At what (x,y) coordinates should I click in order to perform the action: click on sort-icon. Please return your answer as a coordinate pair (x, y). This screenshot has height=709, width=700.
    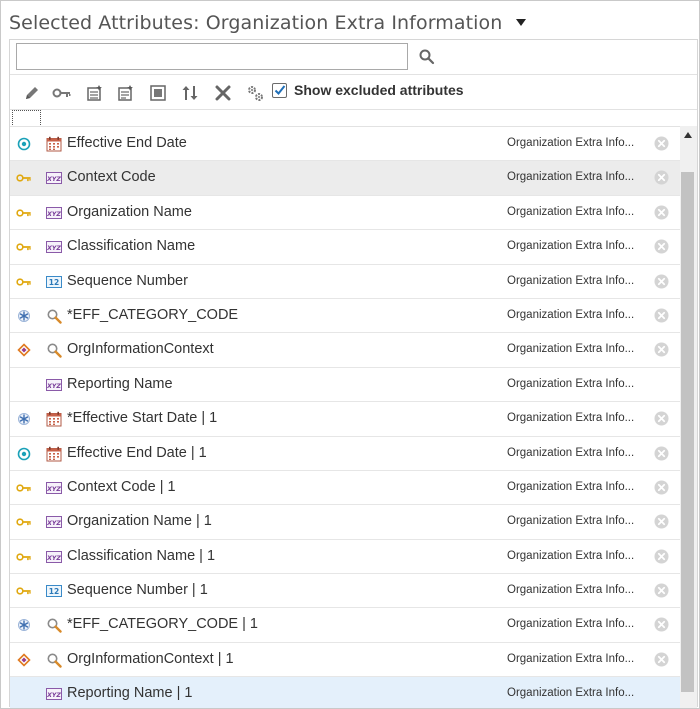
    Looking at the image, I should click on (190, 93).